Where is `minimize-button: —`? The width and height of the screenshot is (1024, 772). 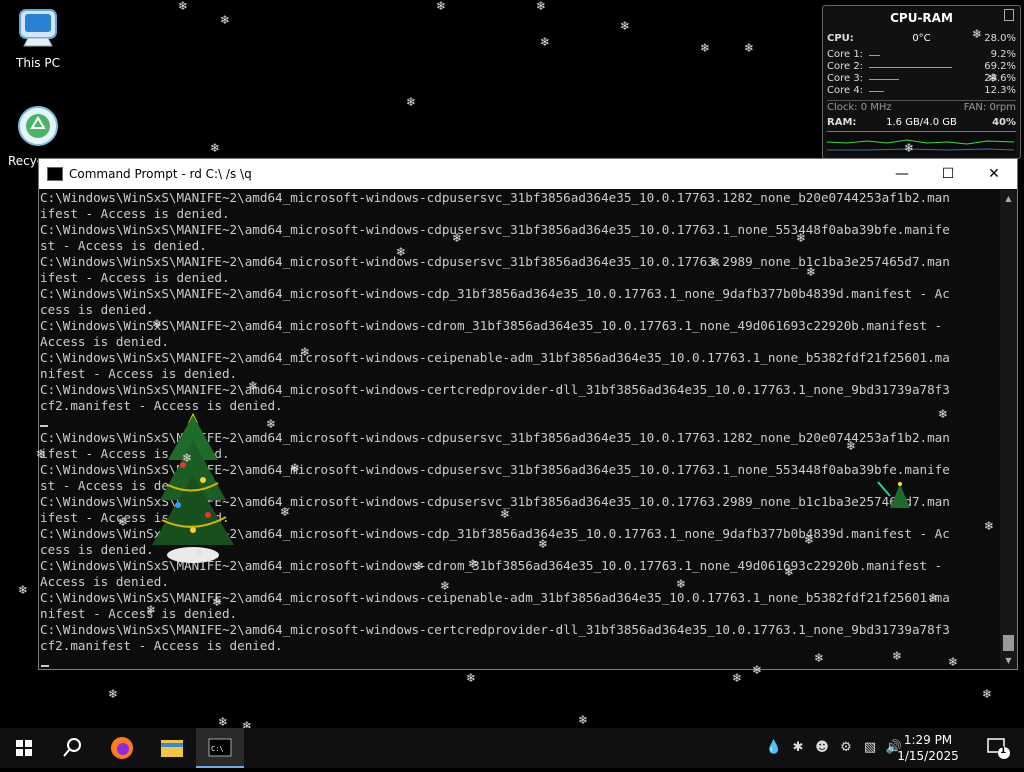
minimize-button: — is located at coordinates (902, 174).